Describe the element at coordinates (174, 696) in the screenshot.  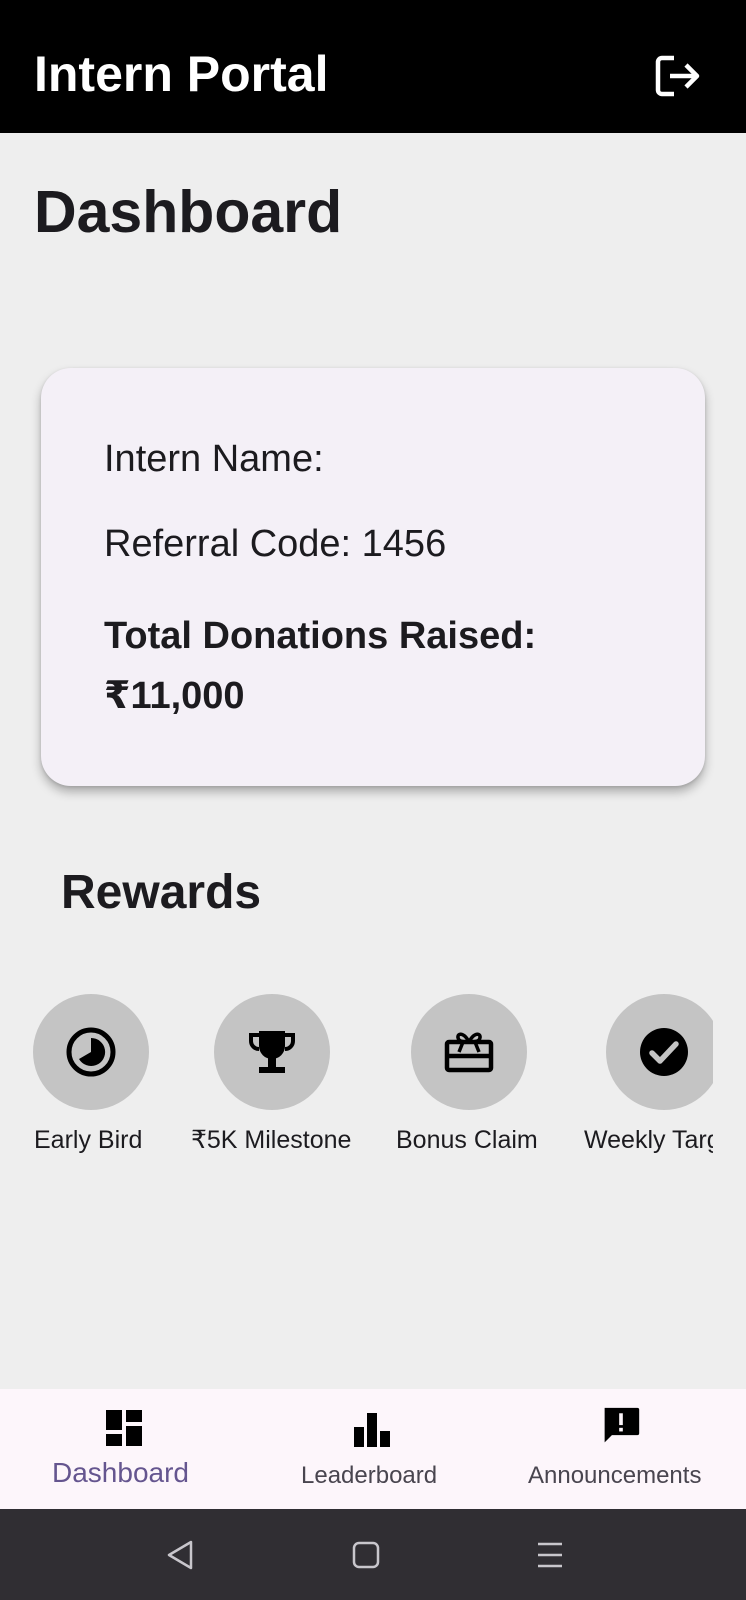
I see `total-donations-value: ₹11,000` at that location.